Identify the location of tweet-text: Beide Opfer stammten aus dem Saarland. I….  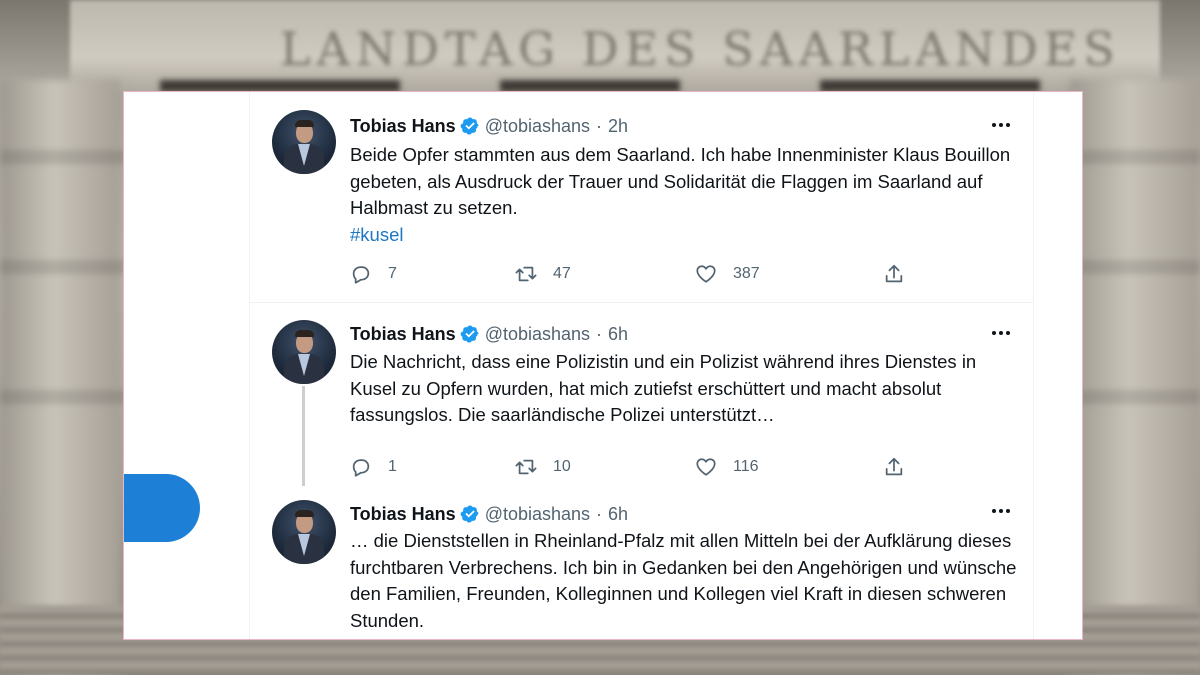
(685, 195).